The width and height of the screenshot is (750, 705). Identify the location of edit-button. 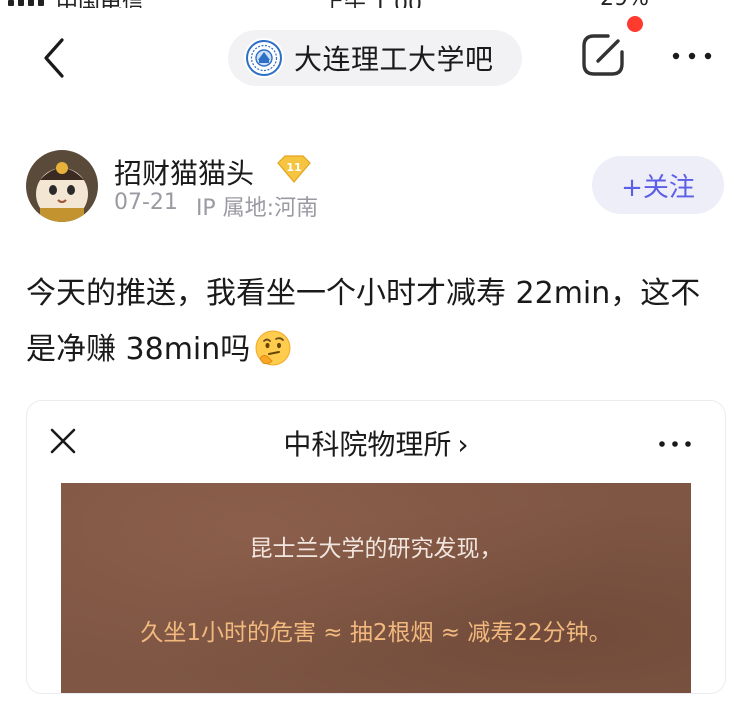
(603, 55).